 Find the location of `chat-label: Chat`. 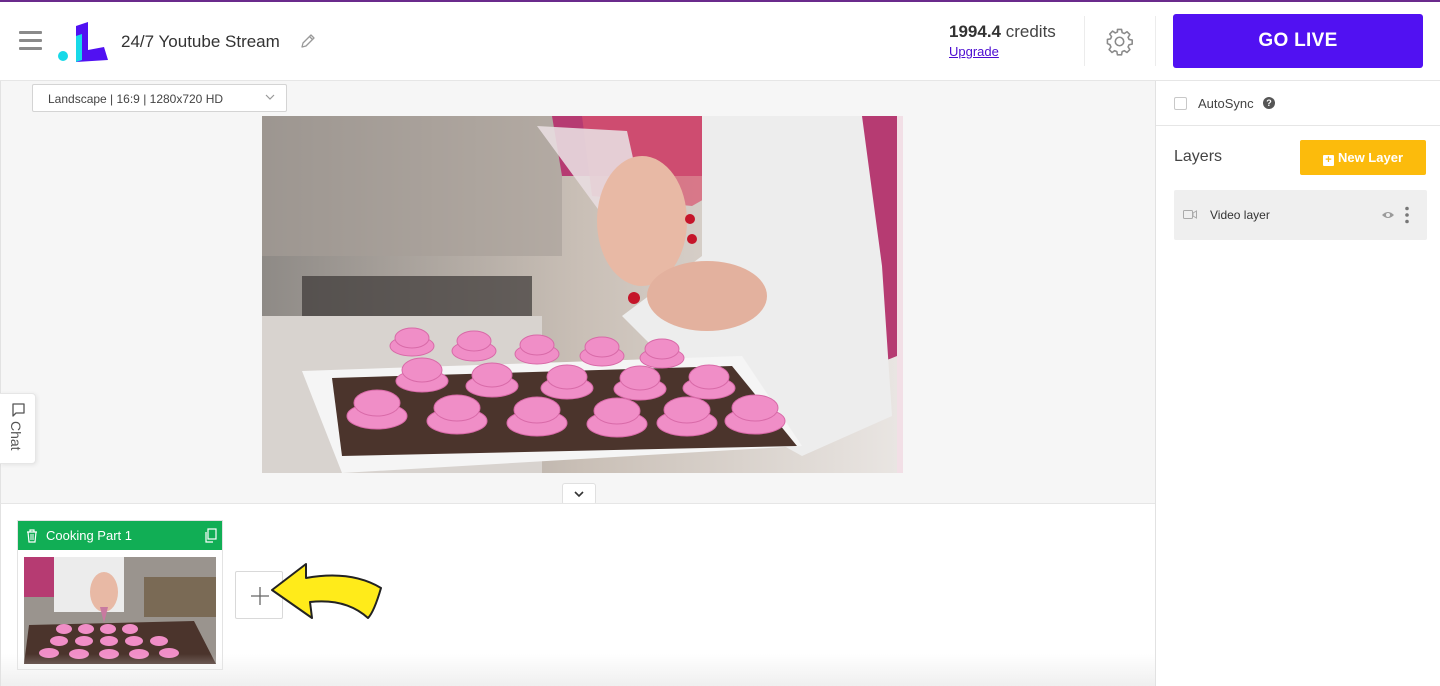

chat-label: Chat is located at coordinates (16, 436).